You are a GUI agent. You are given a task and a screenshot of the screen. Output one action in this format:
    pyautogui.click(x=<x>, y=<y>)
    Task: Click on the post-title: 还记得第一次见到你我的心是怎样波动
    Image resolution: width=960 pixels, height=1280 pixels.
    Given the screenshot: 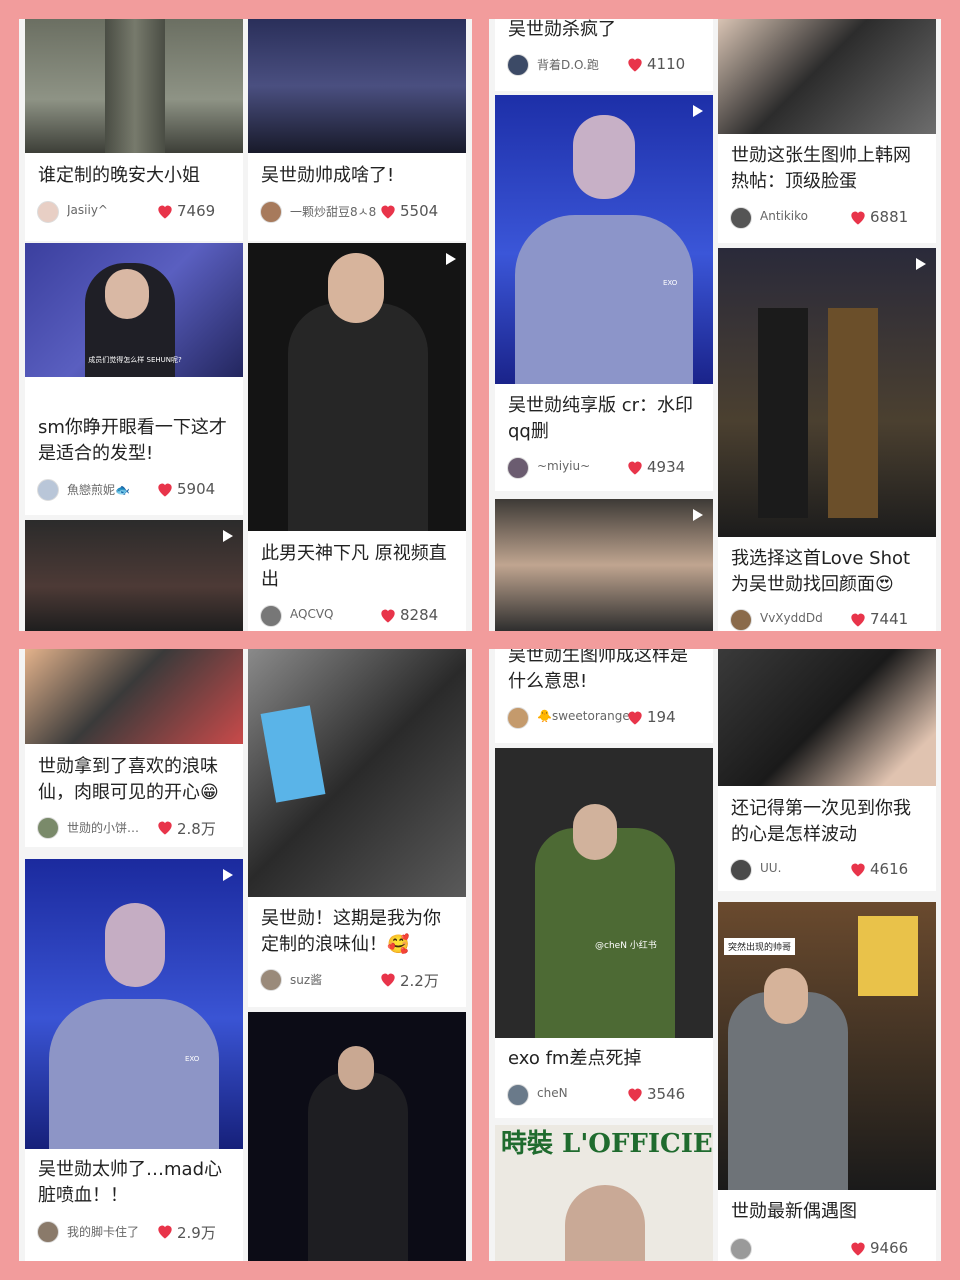 What is the action you would take?
    pyautogui.click(x=821, y=821)
    